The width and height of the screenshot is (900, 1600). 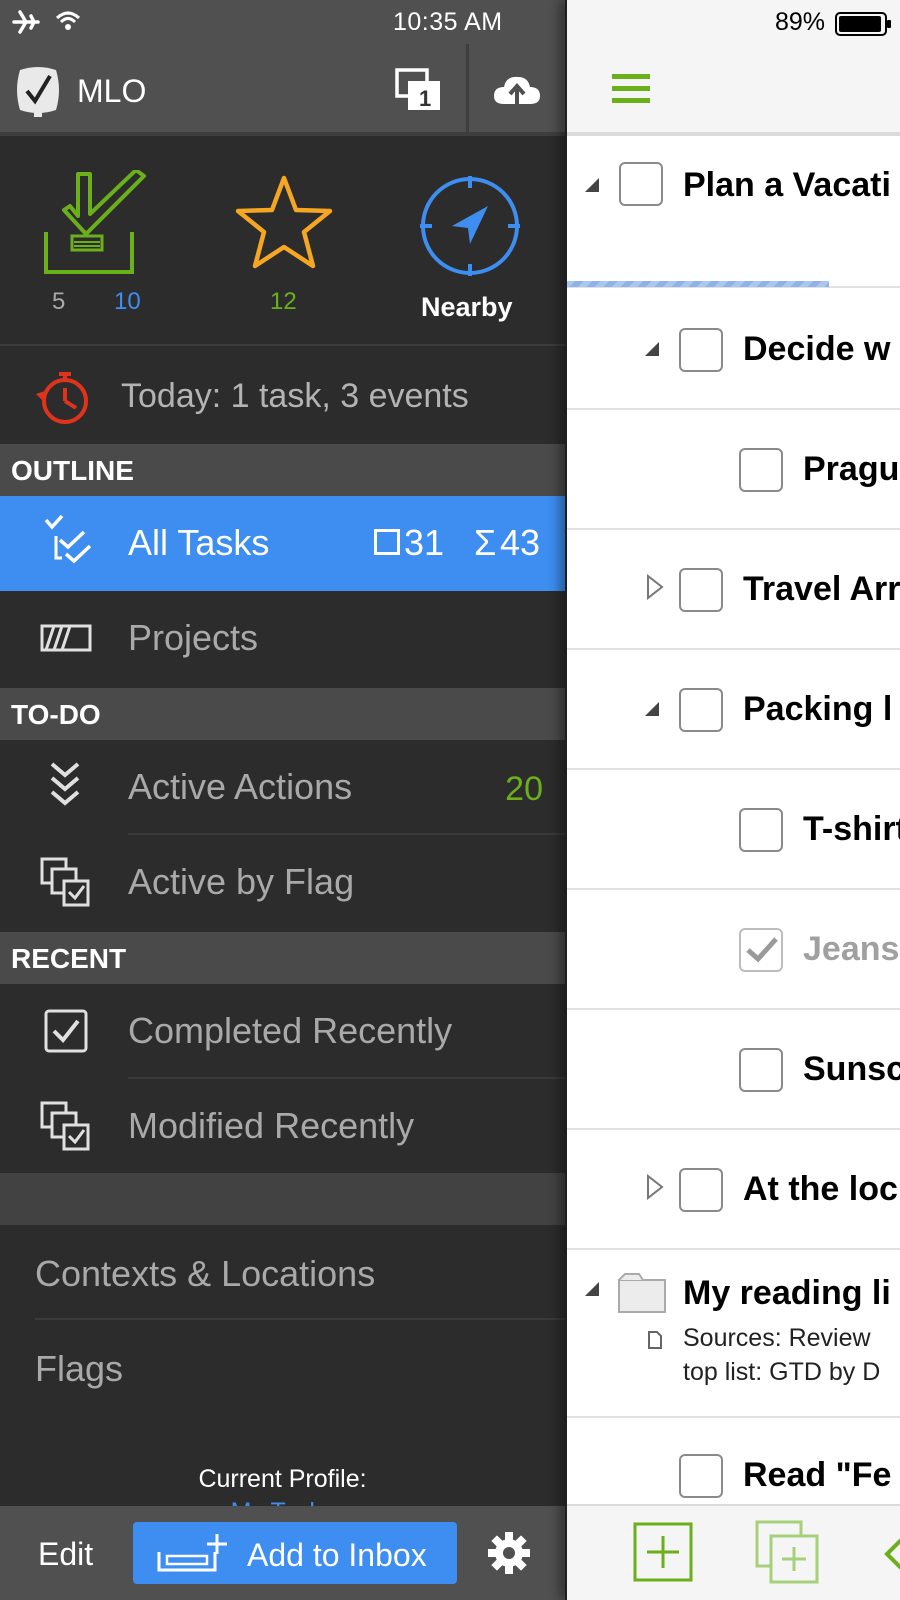 What do you see at coordinates (65, 1554) in the screenshot?
I see `edit-button: Edit` at bounding box center [65, 1554].